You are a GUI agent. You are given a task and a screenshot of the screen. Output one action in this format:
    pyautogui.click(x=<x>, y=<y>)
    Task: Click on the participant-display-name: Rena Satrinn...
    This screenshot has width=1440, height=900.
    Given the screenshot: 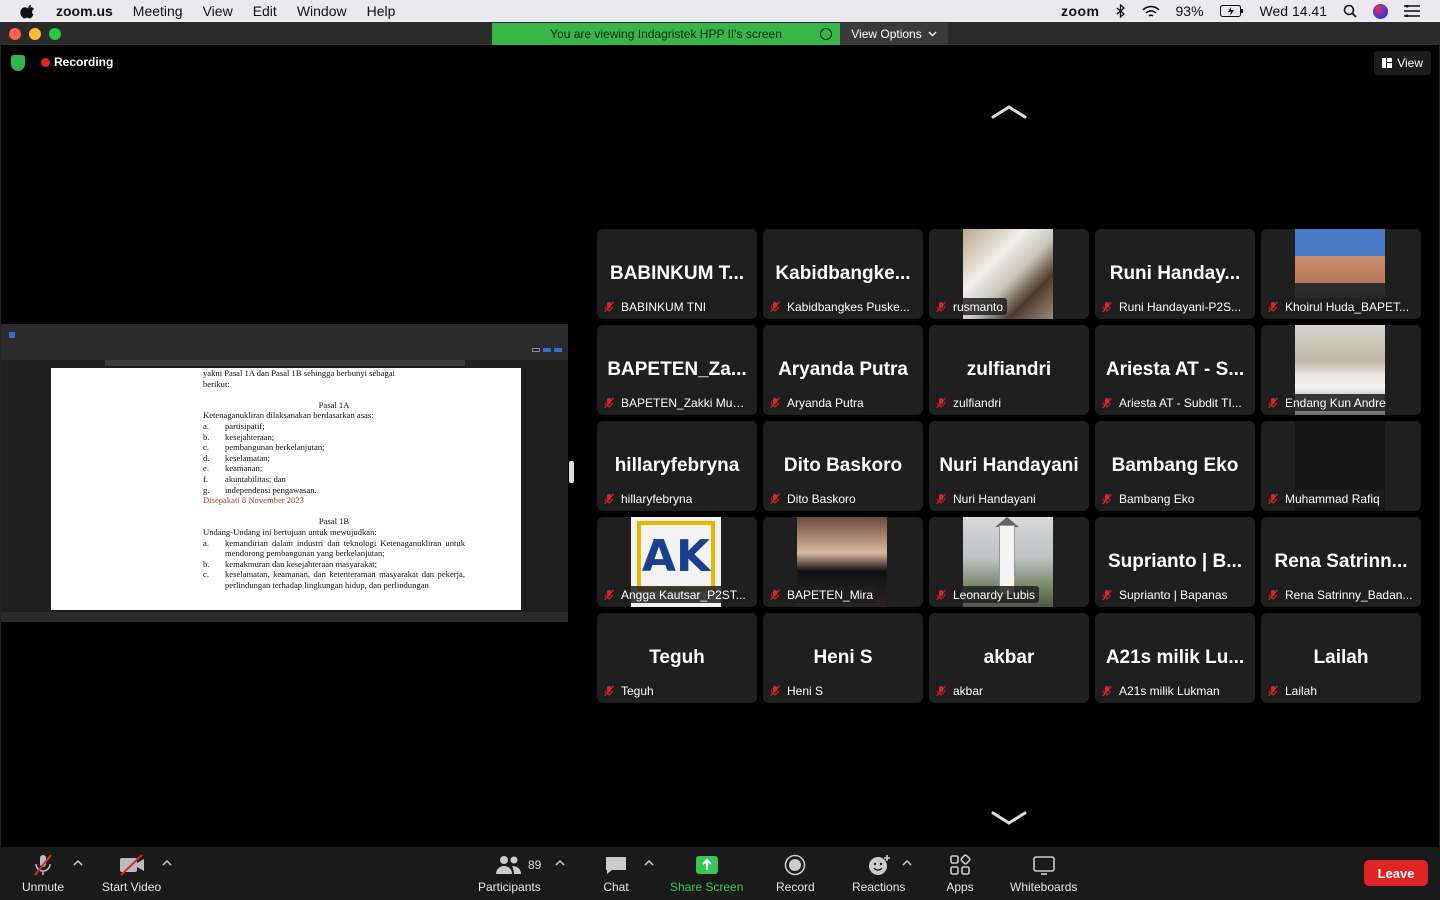 What is the action you would take?
    pyautogui.click(x=1341, y=561)
    